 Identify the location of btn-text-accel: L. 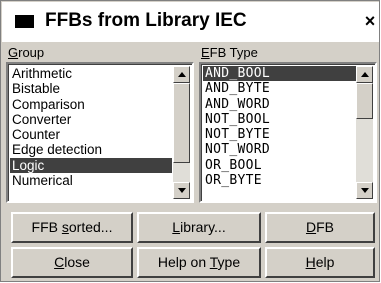
(176, 227).